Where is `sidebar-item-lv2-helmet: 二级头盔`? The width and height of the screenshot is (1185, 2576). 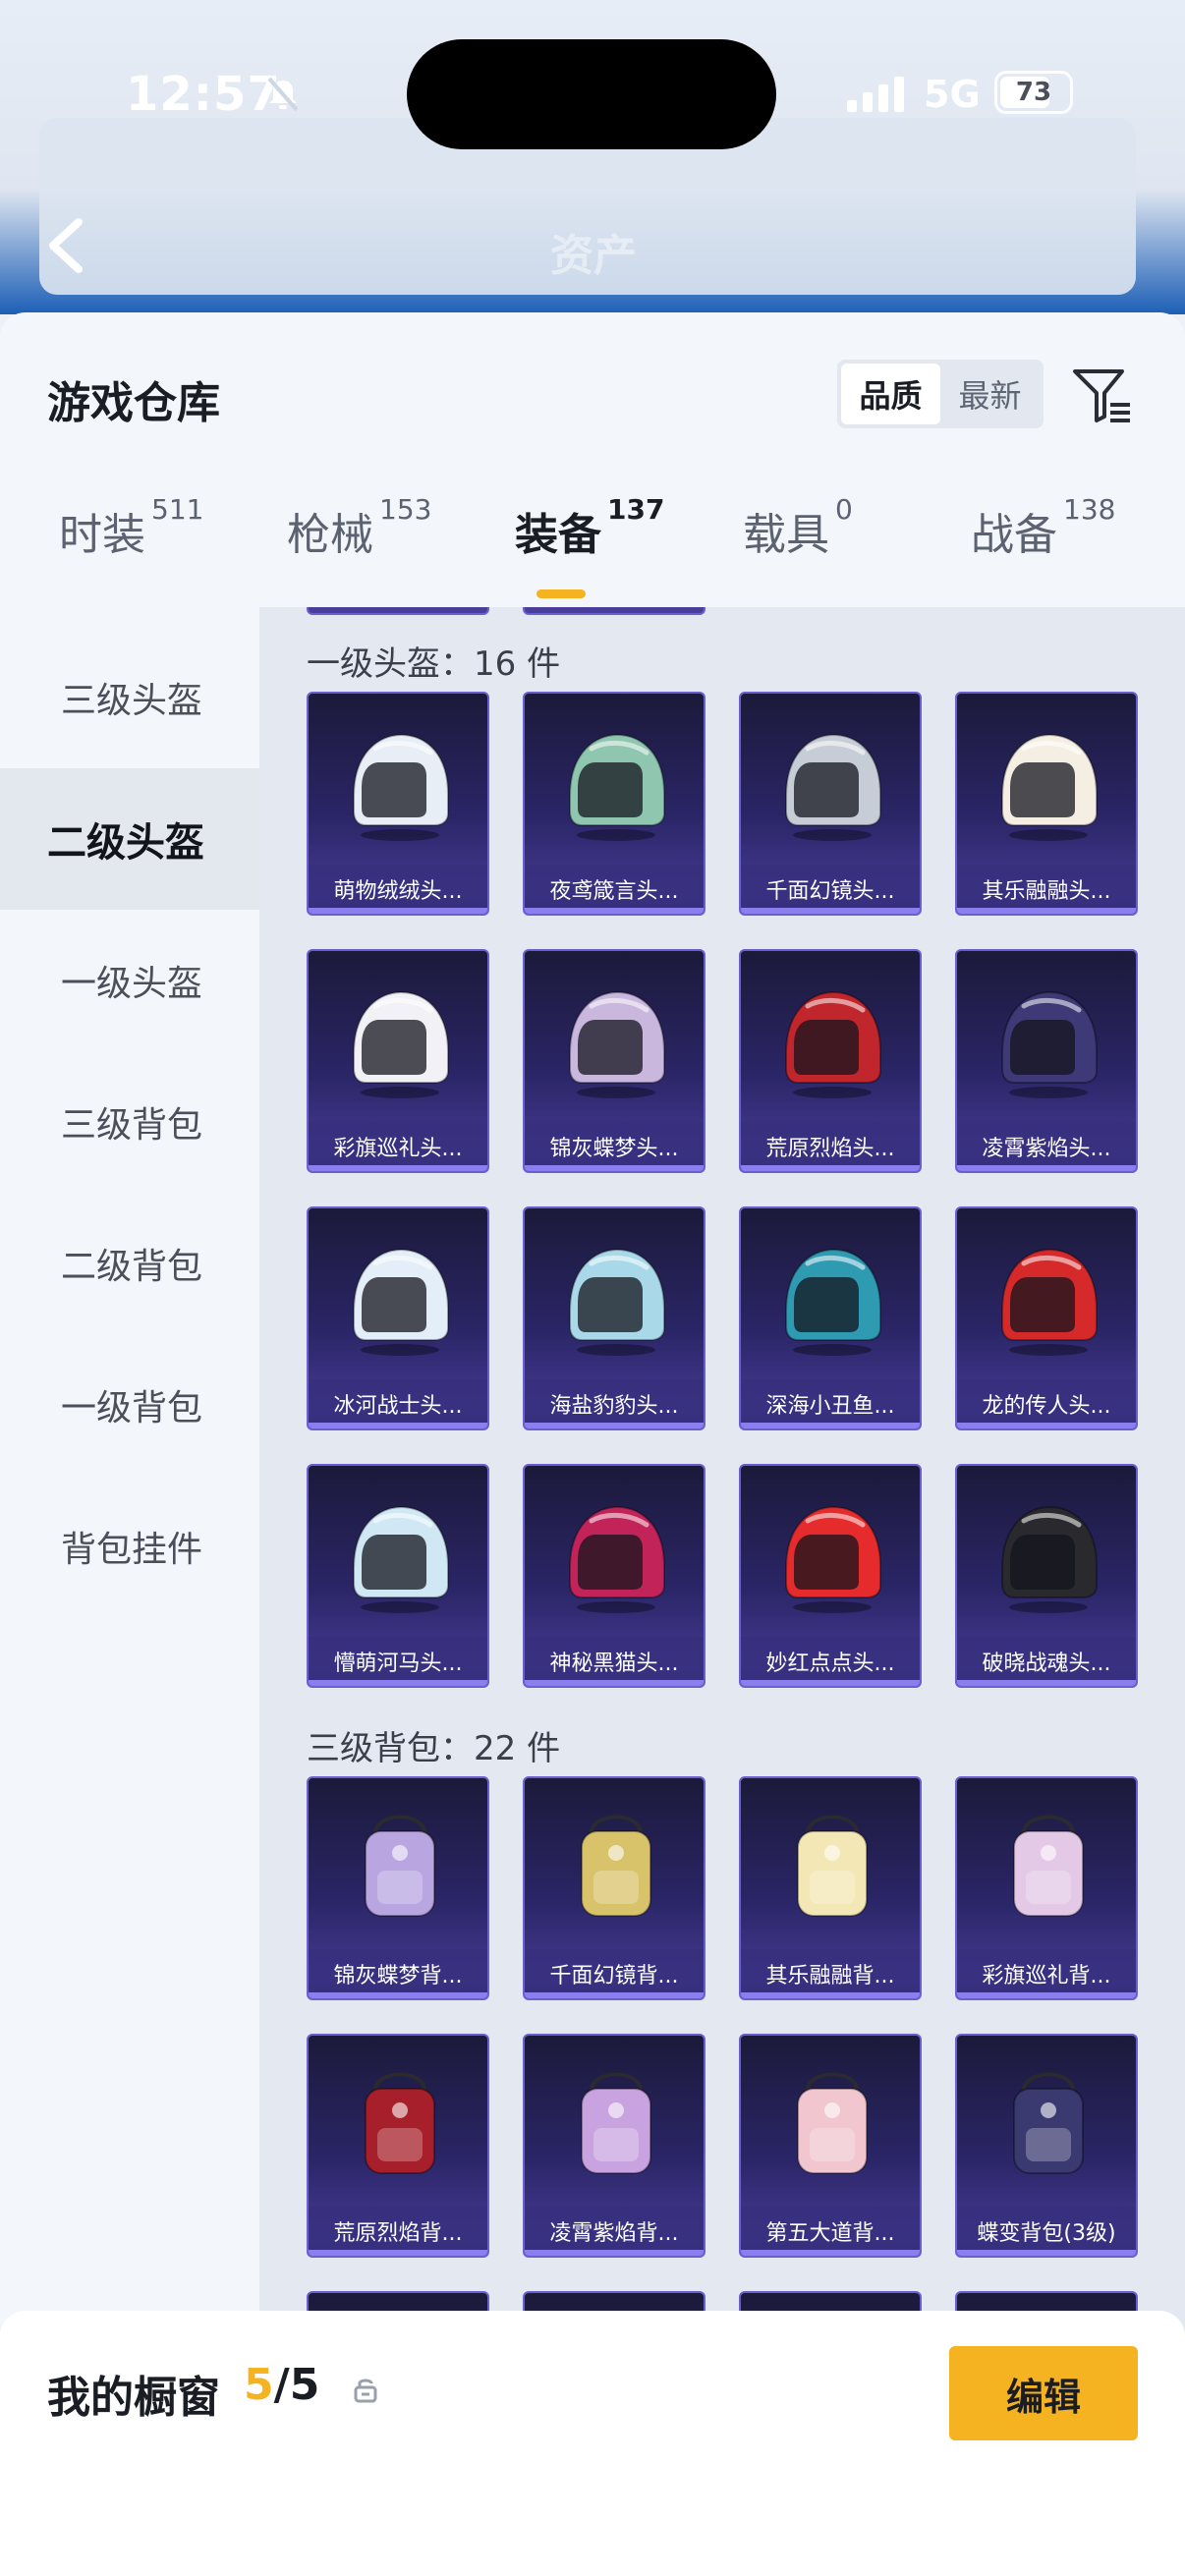 sidebar-item-lv2-helmet: 二级头盔 is located at coordinates (130, 839).